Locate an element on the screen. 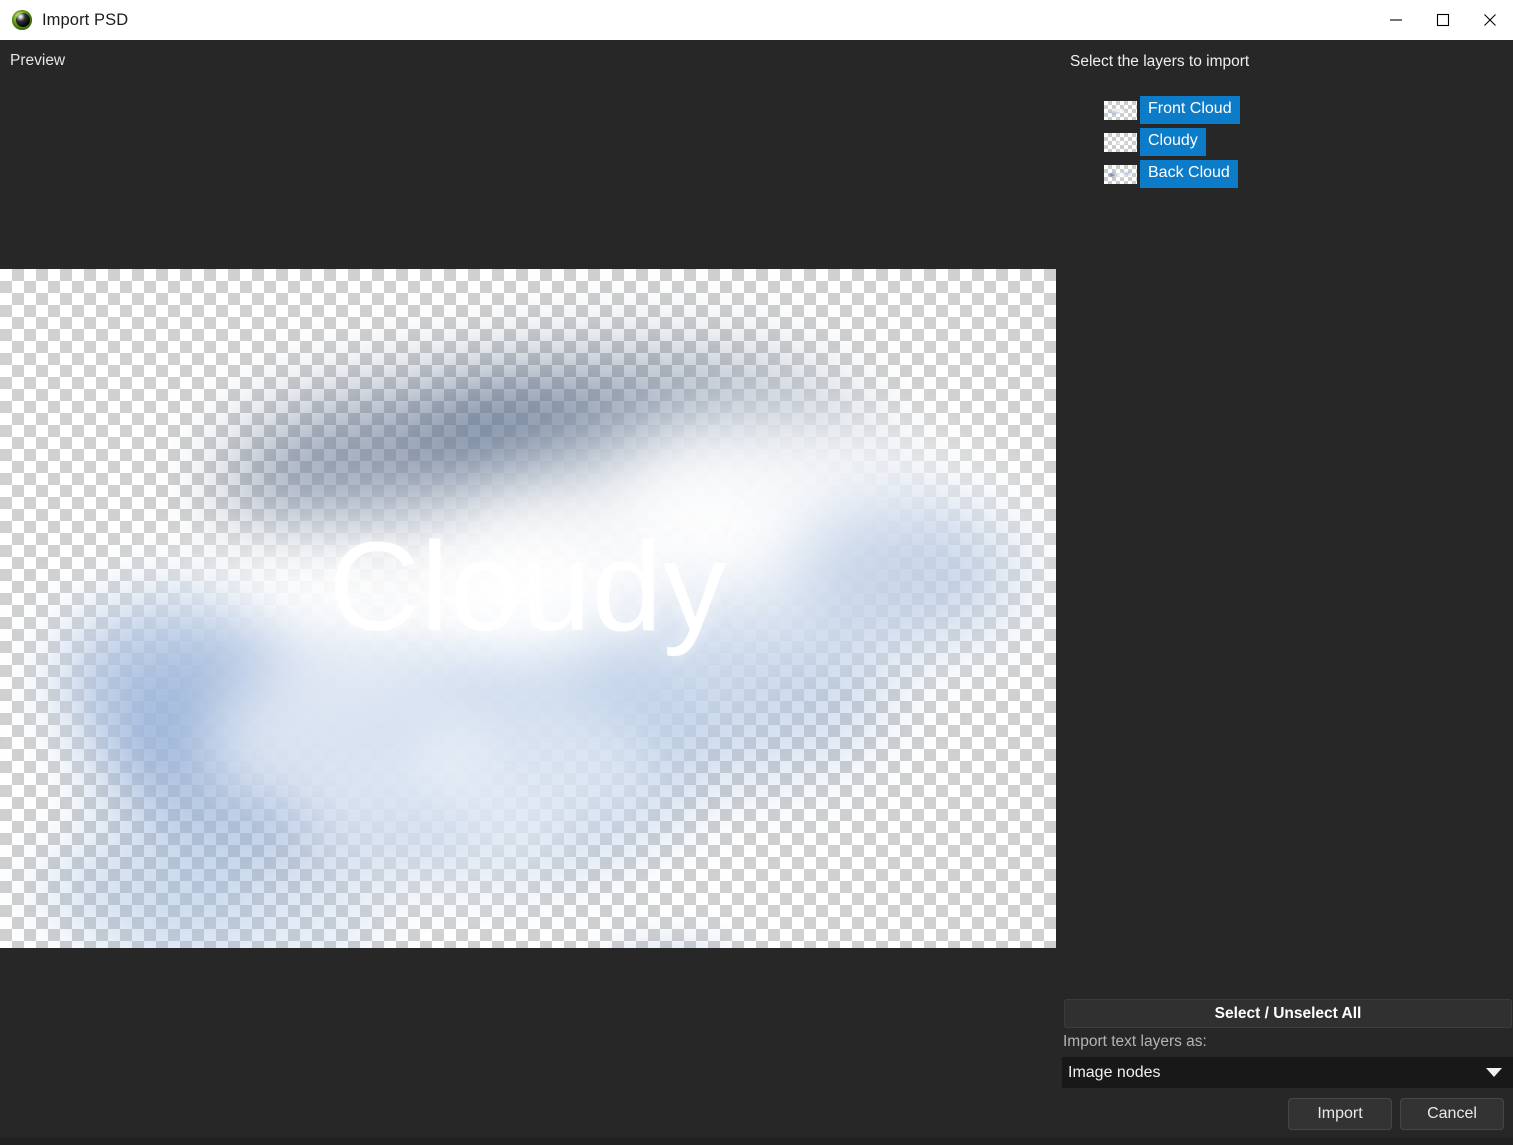 The image size is (1513, 1145). import-text-layers-value: Image nodes is located at coordinates (1114, 1072).